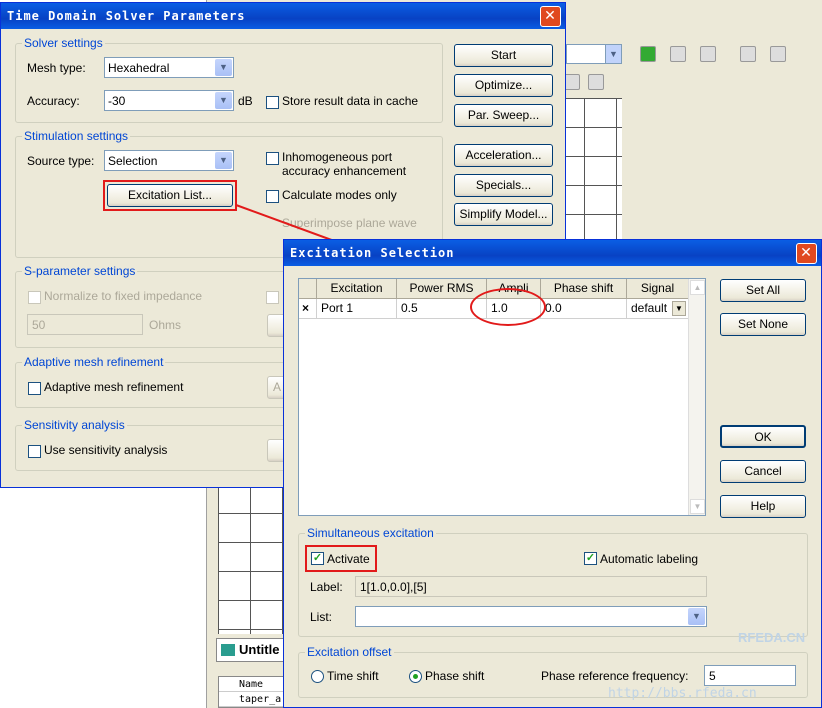 Image resolution: width=822 pixels, height=708 pixels. What do you see at coordinates (531, 586) in the screenshot?
I see `label-field: 1[1.0,0.0],[5]` at bounding box center [531, 586].